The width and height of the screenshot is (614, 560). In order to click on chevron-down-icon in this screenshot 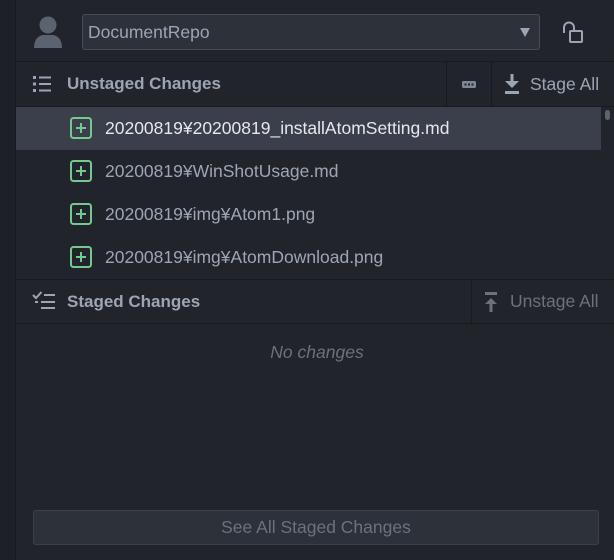, I will do `click(525, 32)`.